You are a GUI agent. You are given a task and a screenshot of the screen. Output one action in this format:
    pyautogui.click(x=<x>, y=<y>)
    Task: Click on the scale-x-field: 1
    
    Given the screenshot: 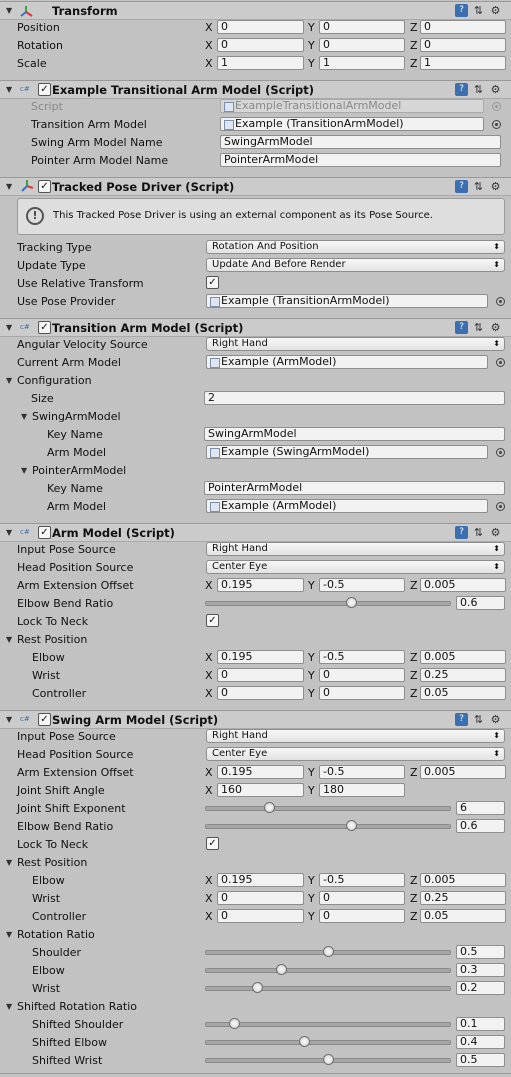 What is the action you would take?
    pyautogui.click(x=260, y=63)
    